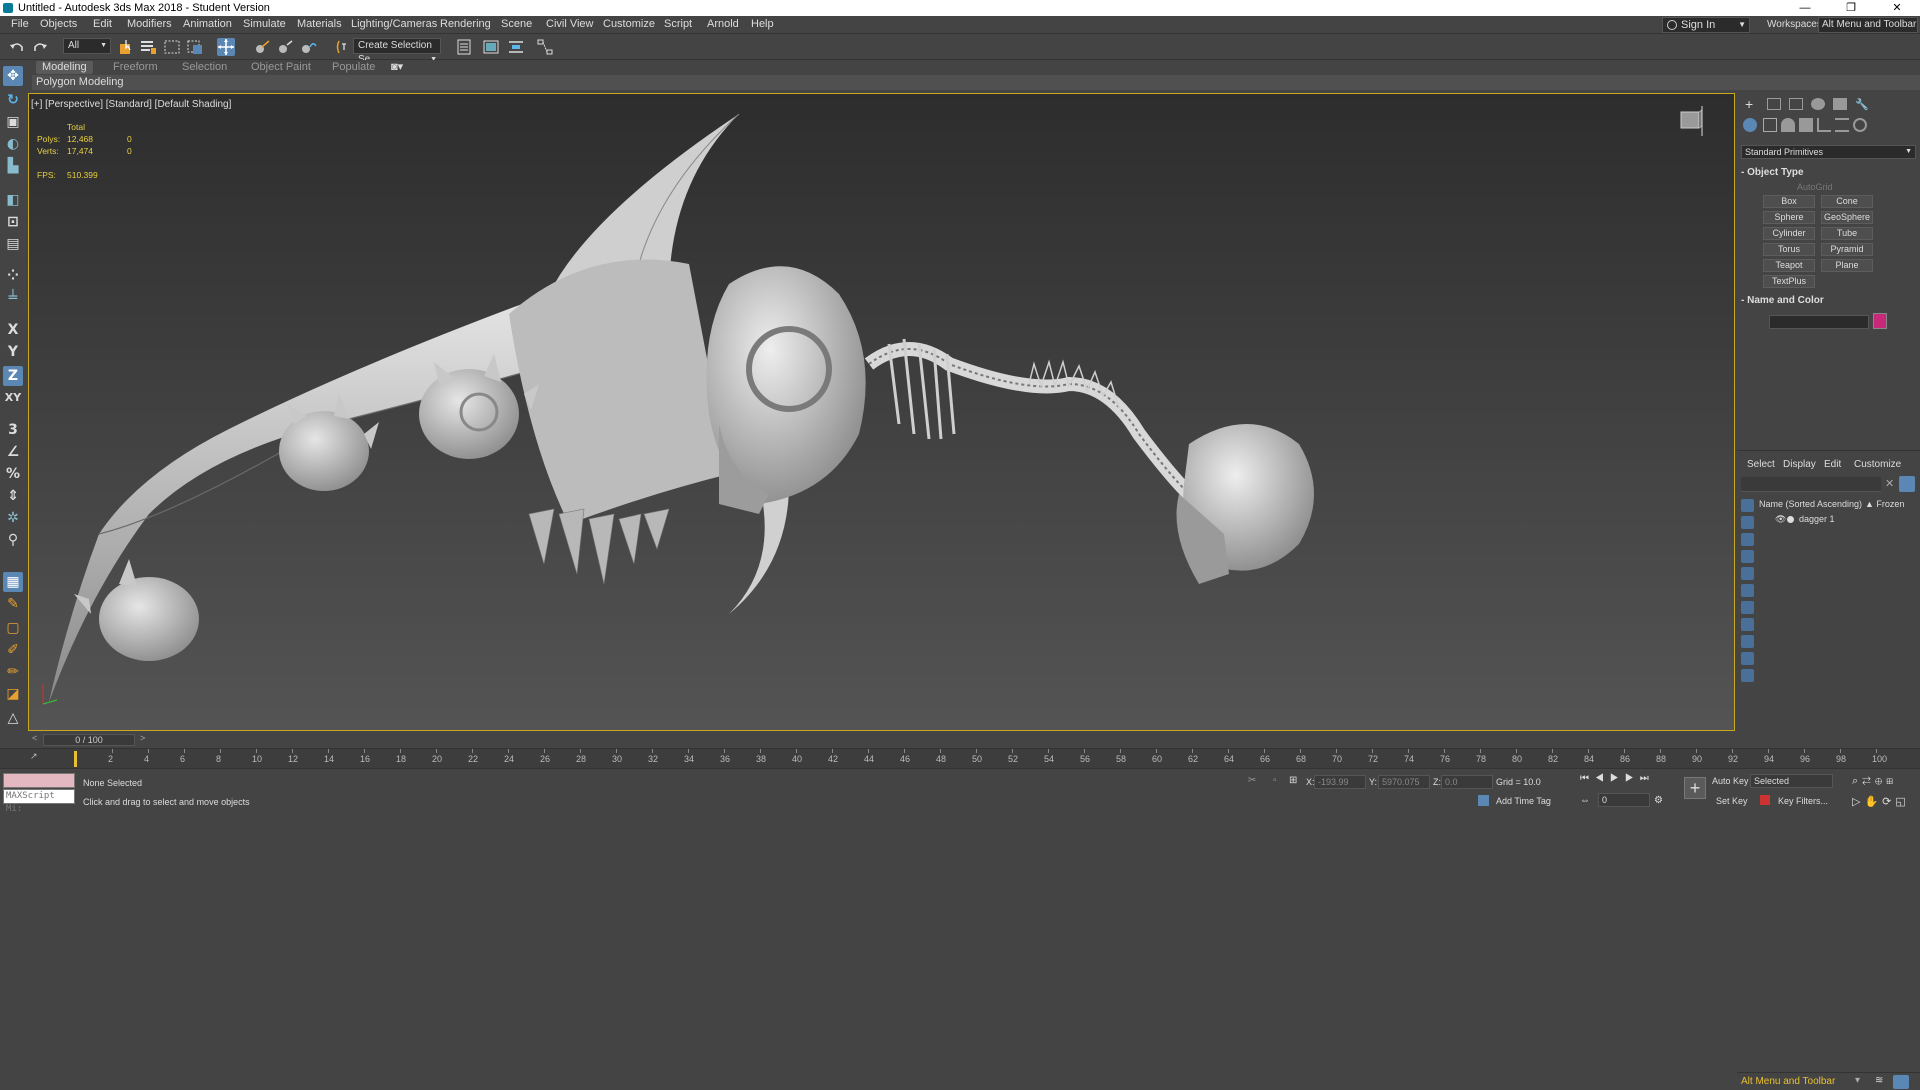  I want to click on viewport-navigation-icons-2: ▷✋⟳◱, so click(1881, 801).